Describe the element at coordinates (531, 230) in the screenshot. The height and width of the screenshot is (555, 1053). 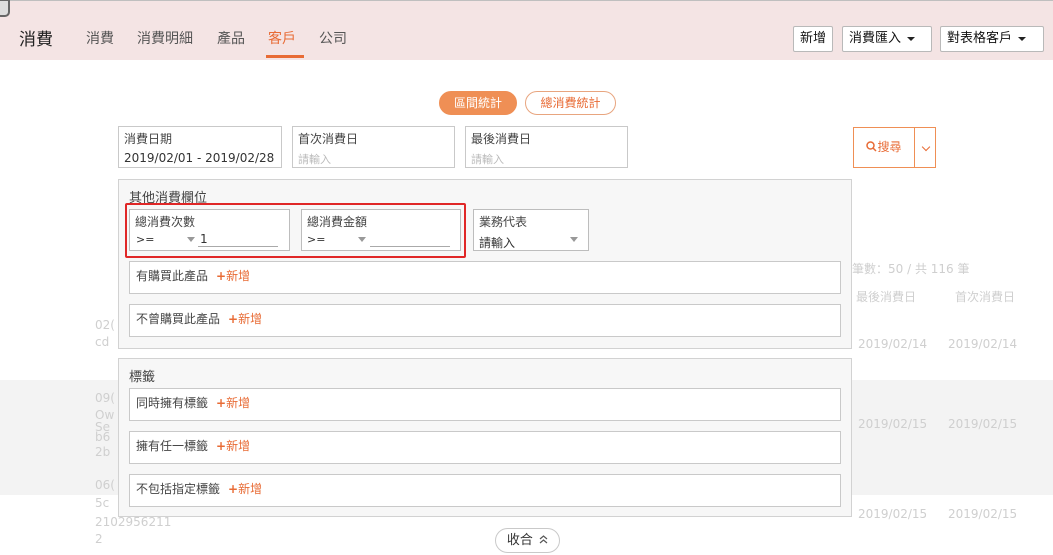
I see `sales-rep-field: 業務代表 請輸入` at that location.